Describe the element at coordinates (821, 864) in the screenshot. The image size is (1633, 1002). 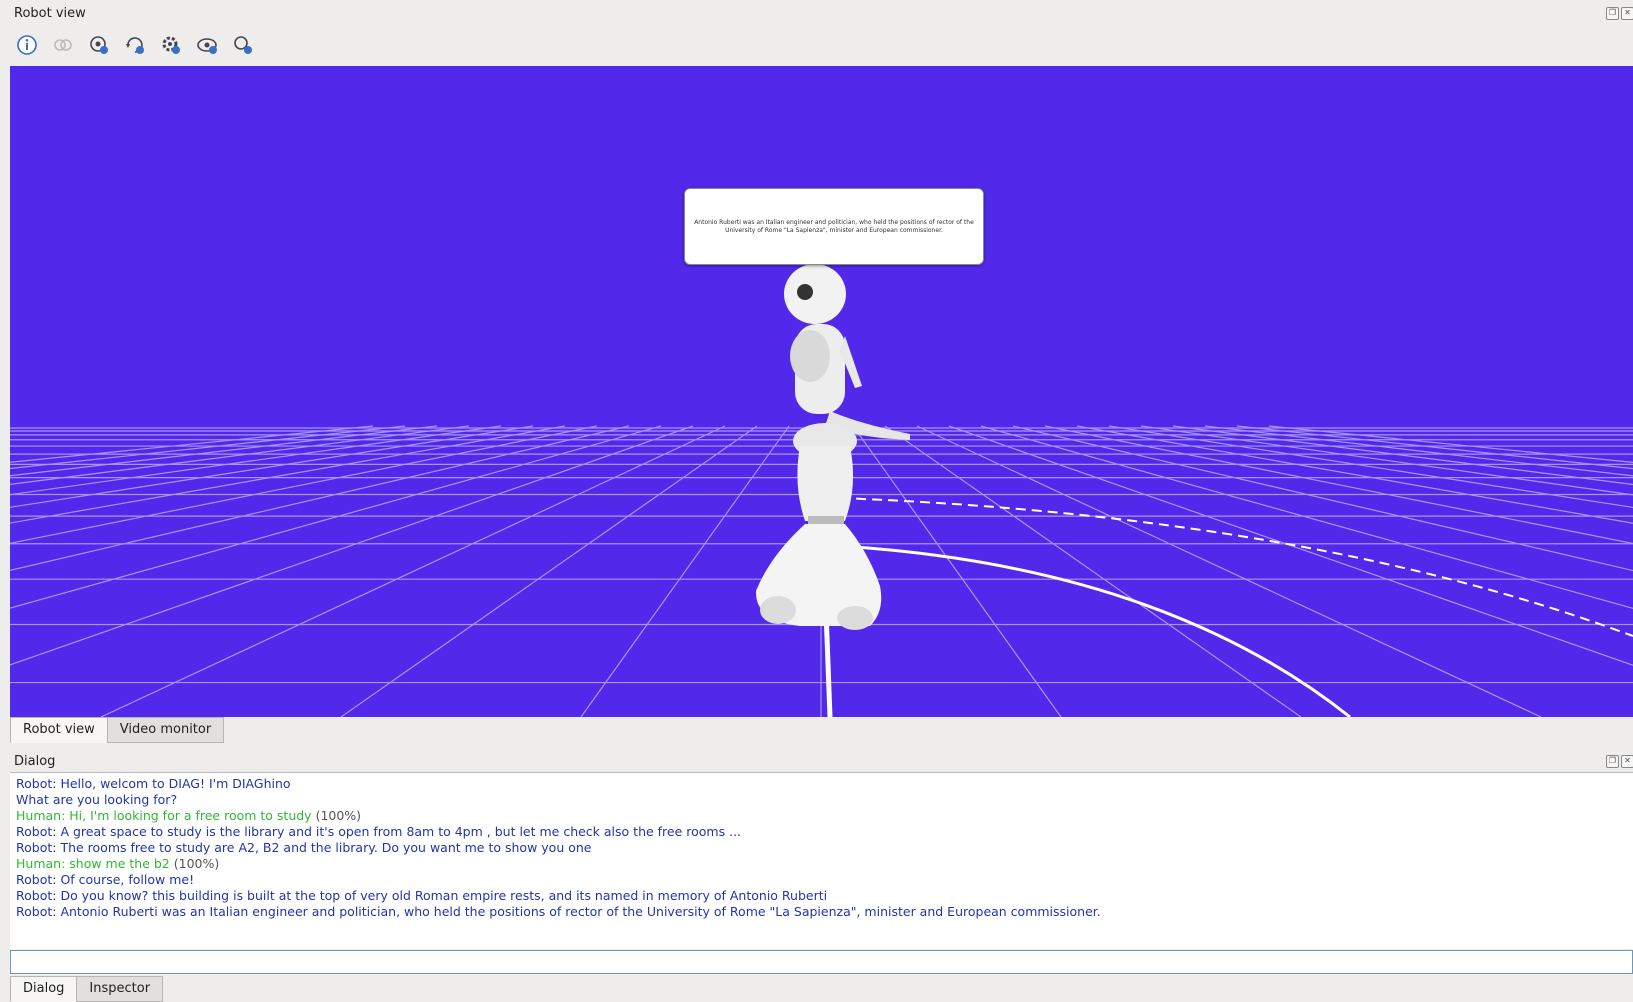
I see `dialog-line: Human: show me the b2 (100%)` at that location.